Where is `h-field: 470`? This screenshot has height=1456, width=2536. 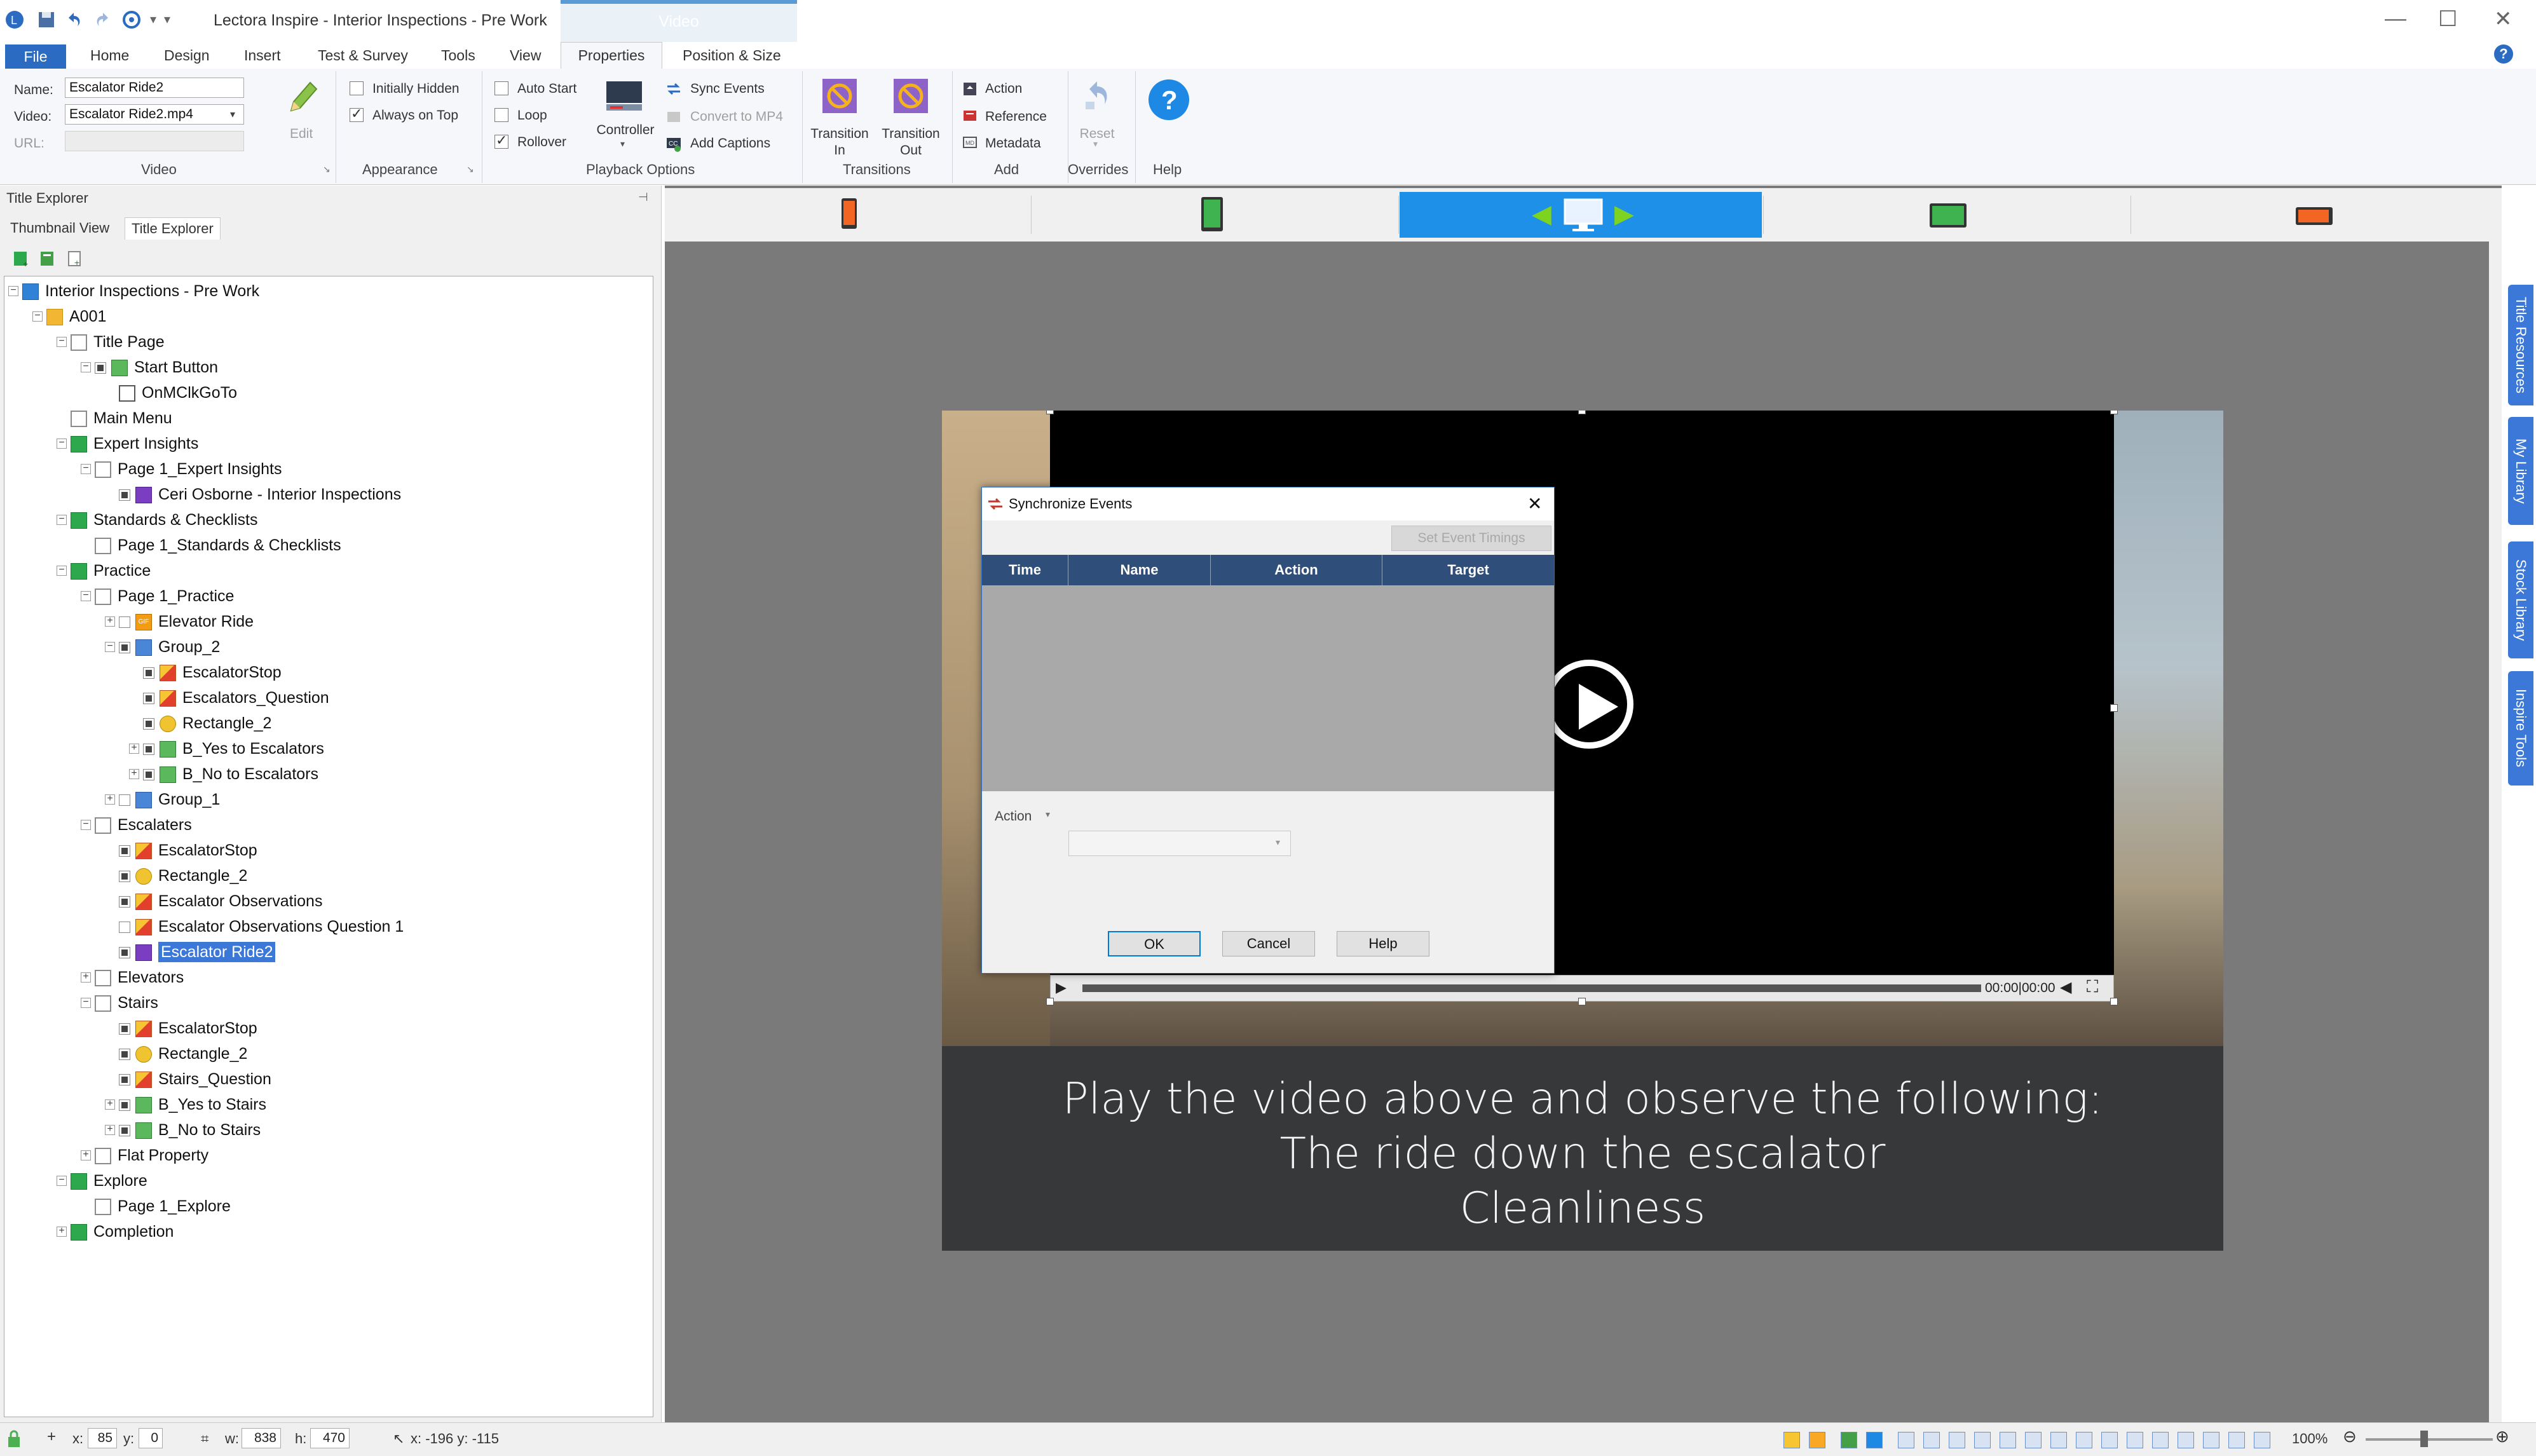
h-field: 470 is located at coordinates (330, 1438).